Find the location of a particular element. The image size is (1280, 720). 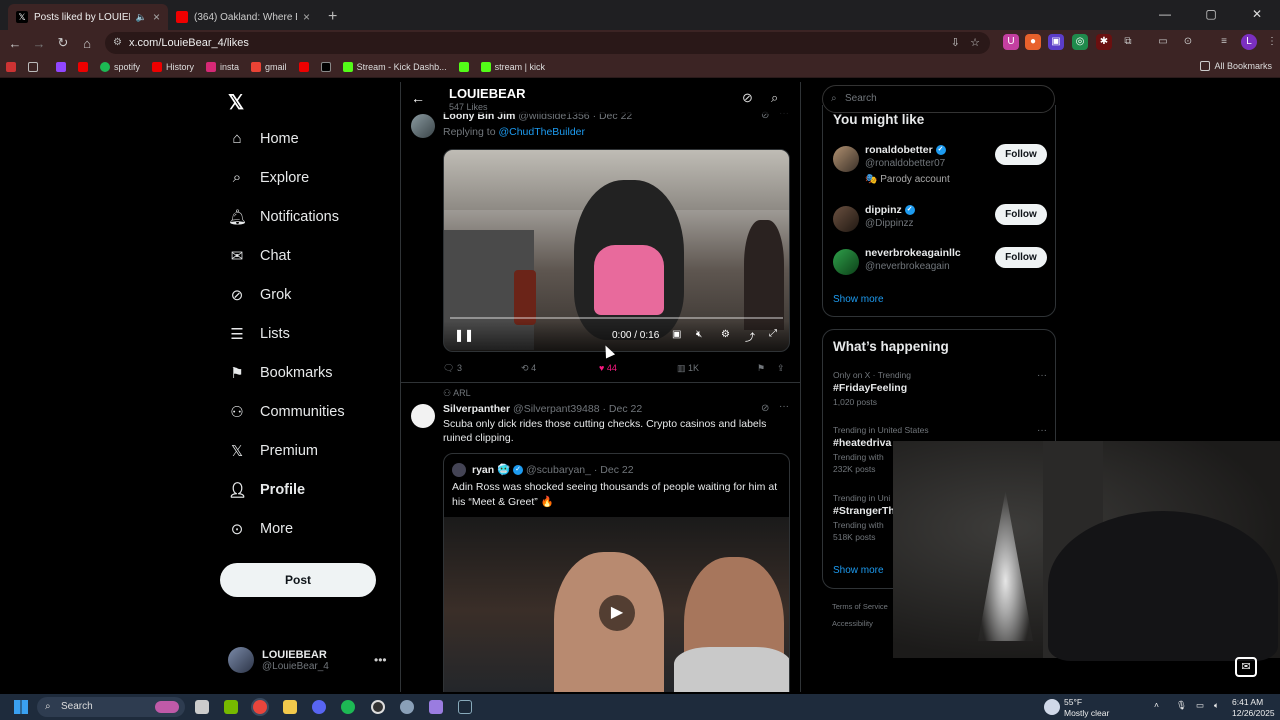

nav-home: ⌂ Home is located at coordinates (263, 138).